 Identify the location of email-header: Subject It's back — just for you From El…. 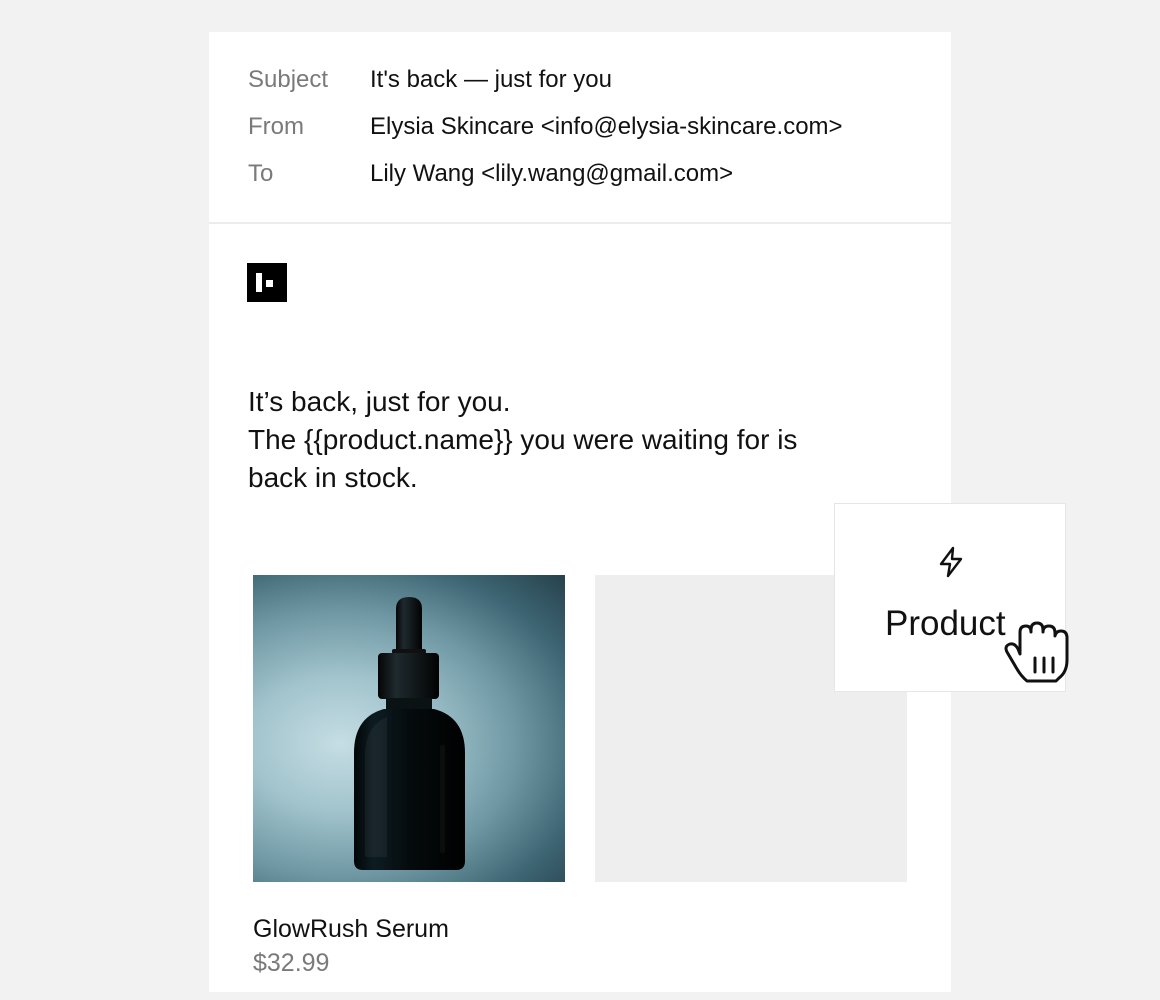
(580, 128).